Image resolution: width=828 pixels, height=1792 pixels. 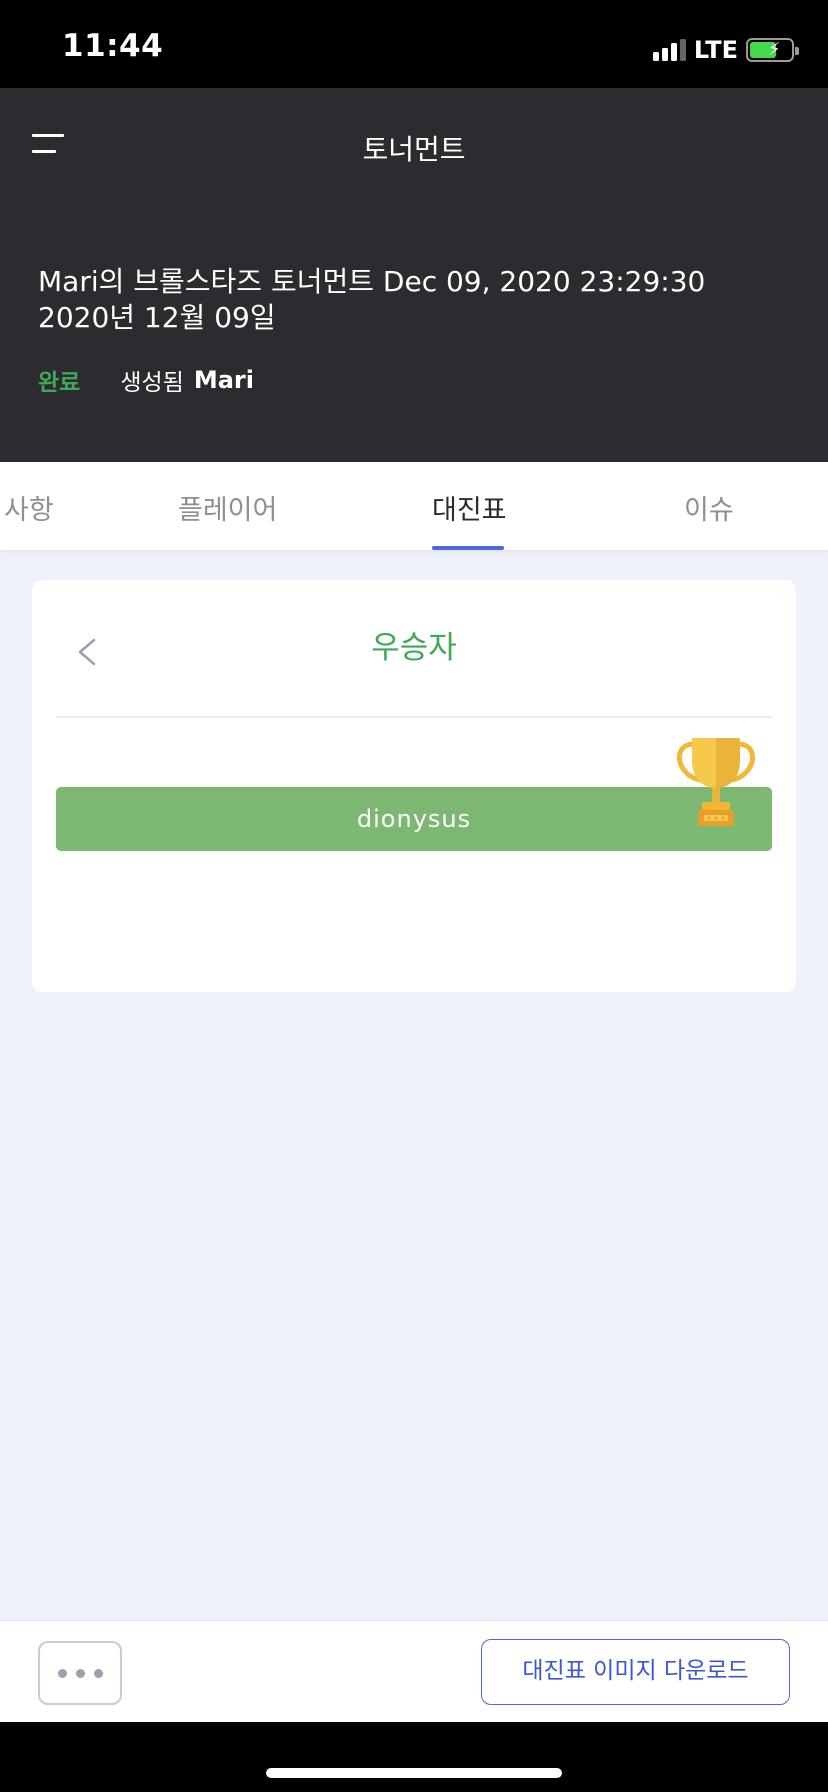 I want to click on status-badge: 완료, so click(x=59, y=383).